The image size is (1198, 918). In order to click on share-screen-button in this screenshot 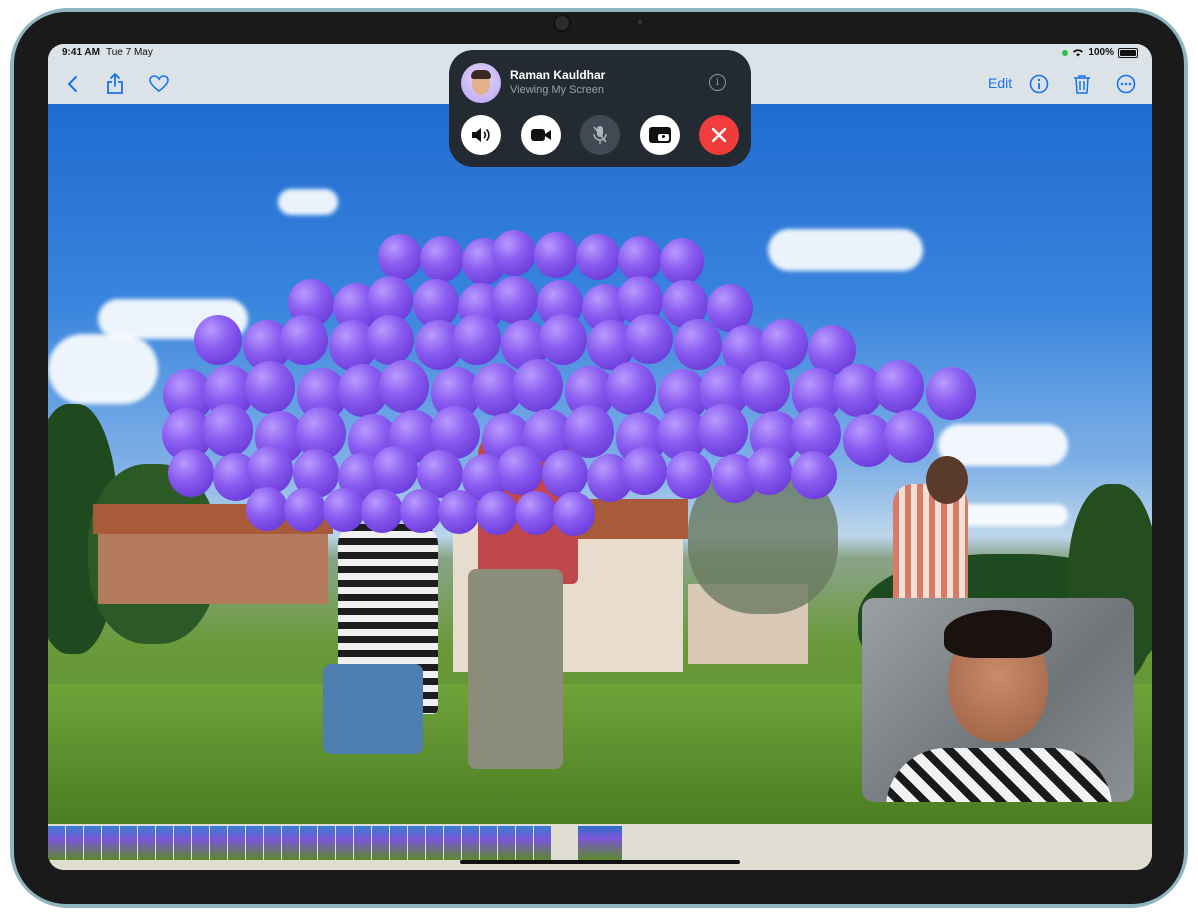, I will do `click(660, 135)`.